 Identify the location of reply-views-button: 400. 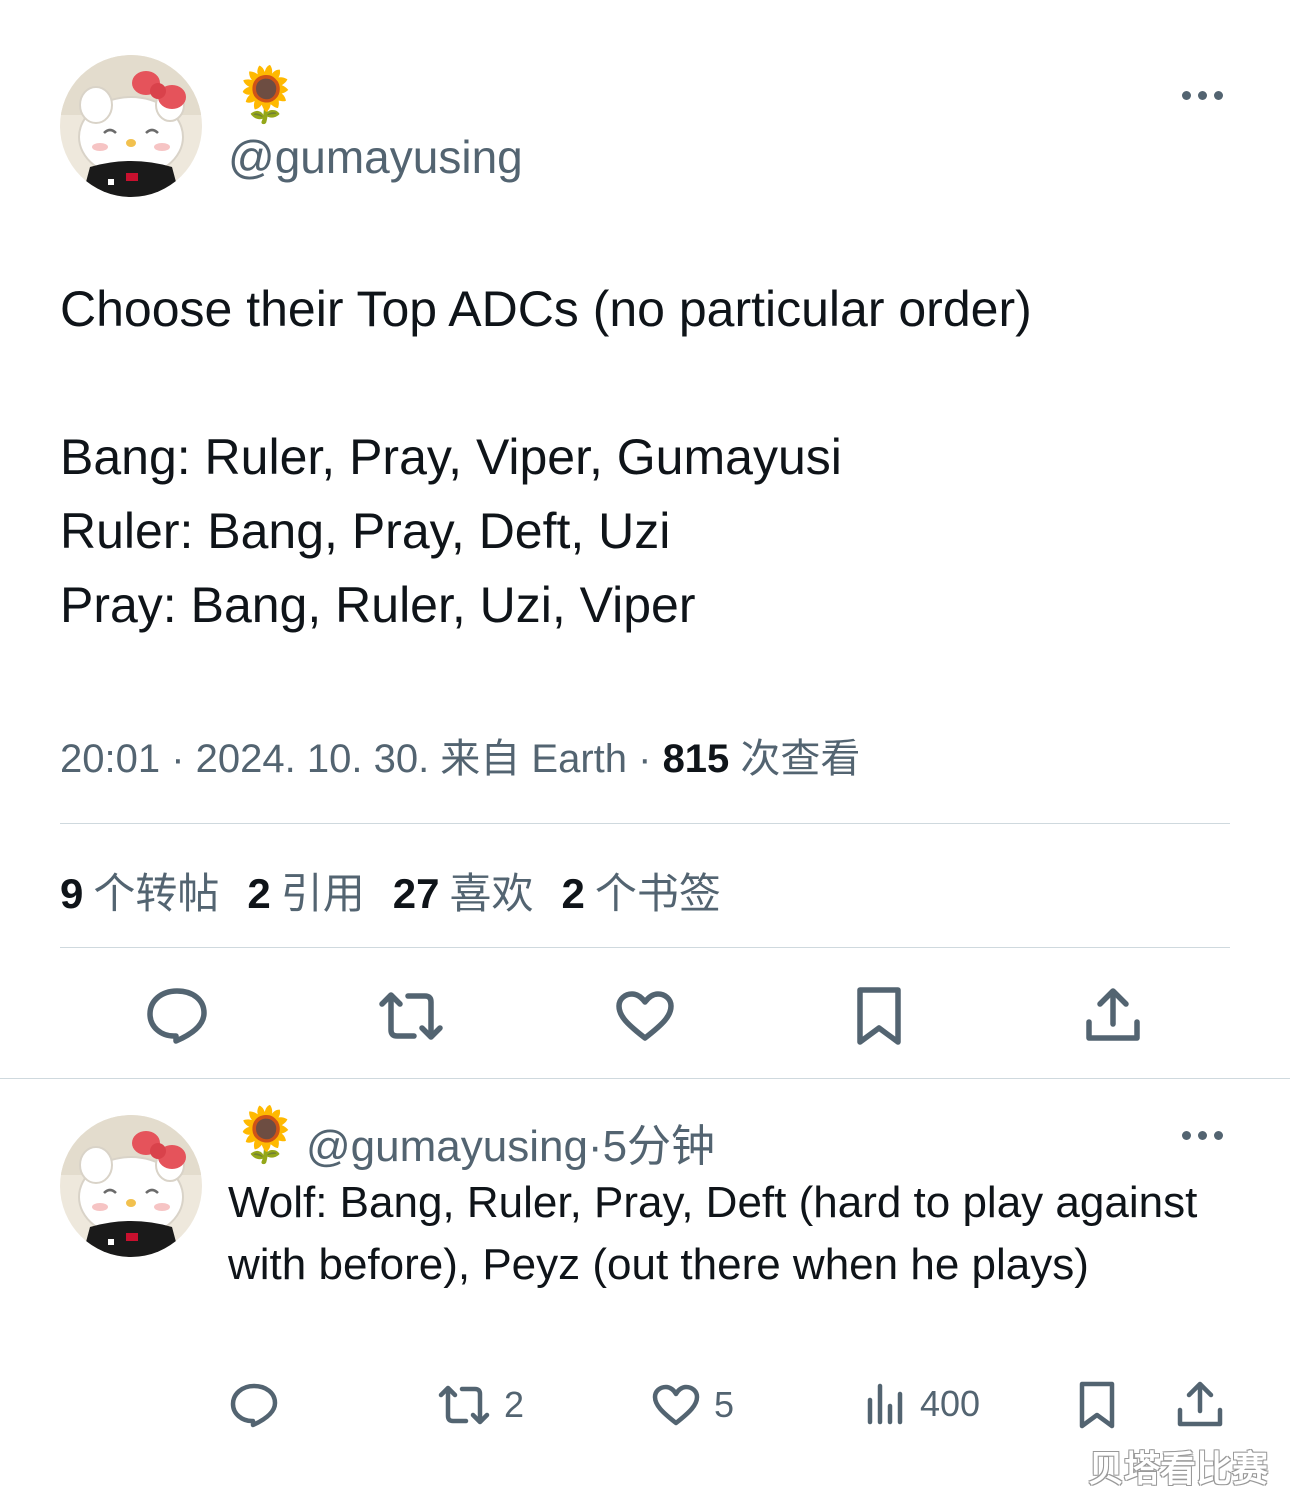
(923, 1404).